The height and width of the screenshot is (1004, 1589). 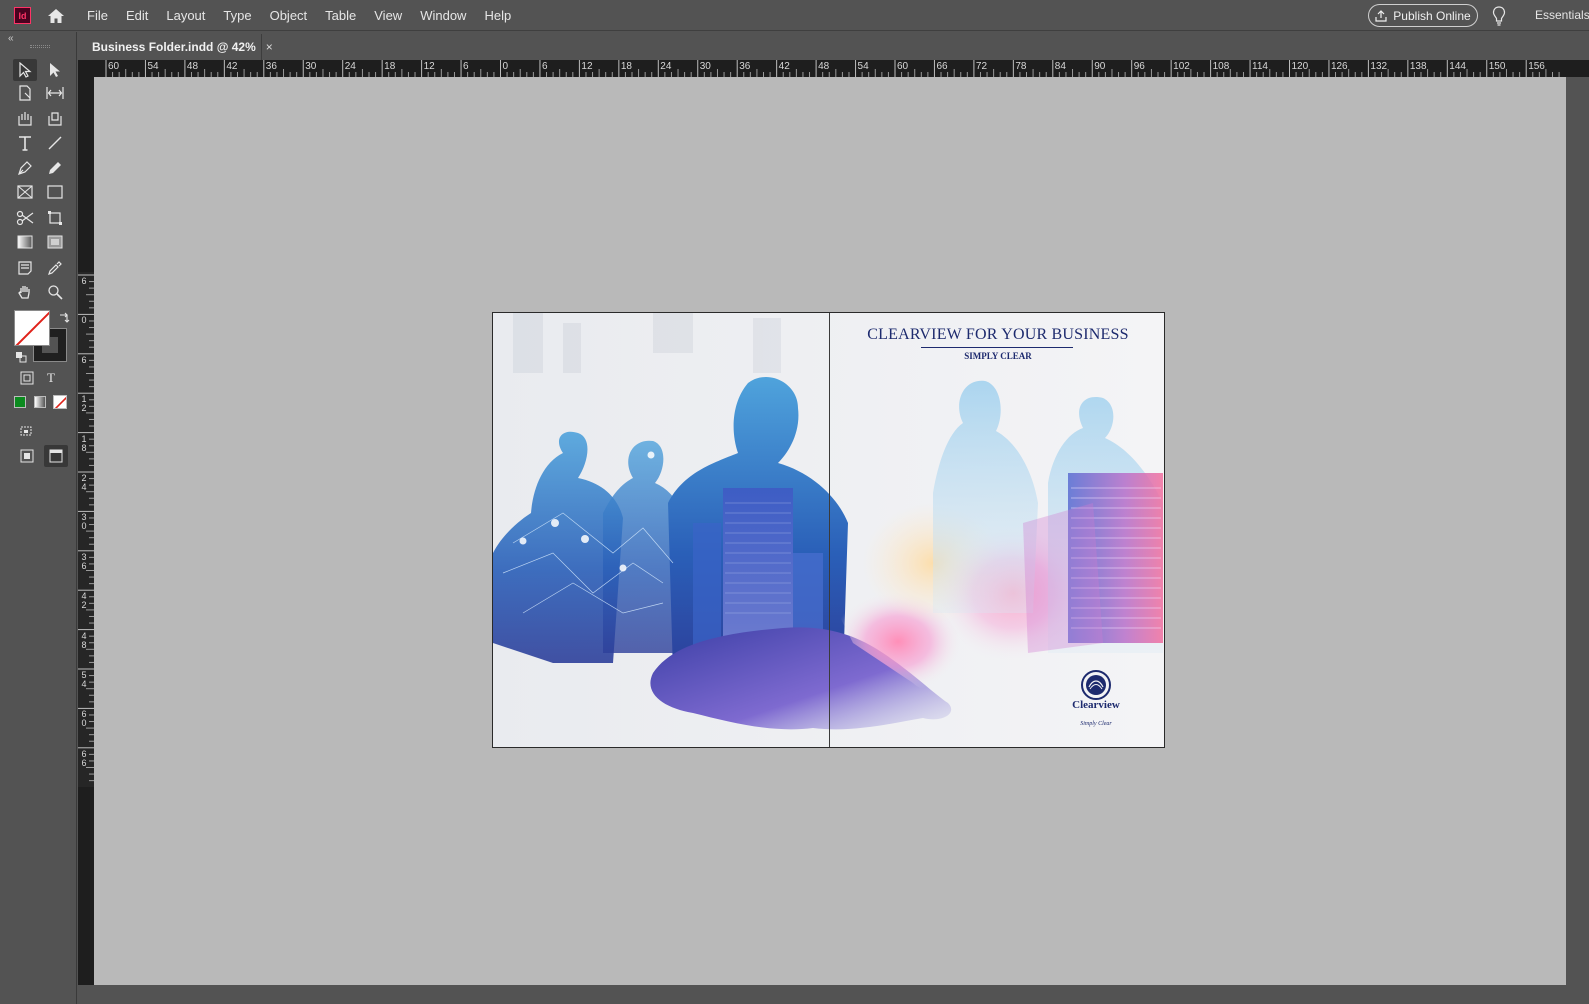 What do you see at coordinates (1181, 66) in the screenshot?
I see `ruler-tick-label: 102` at bounding box center [1181, 66].